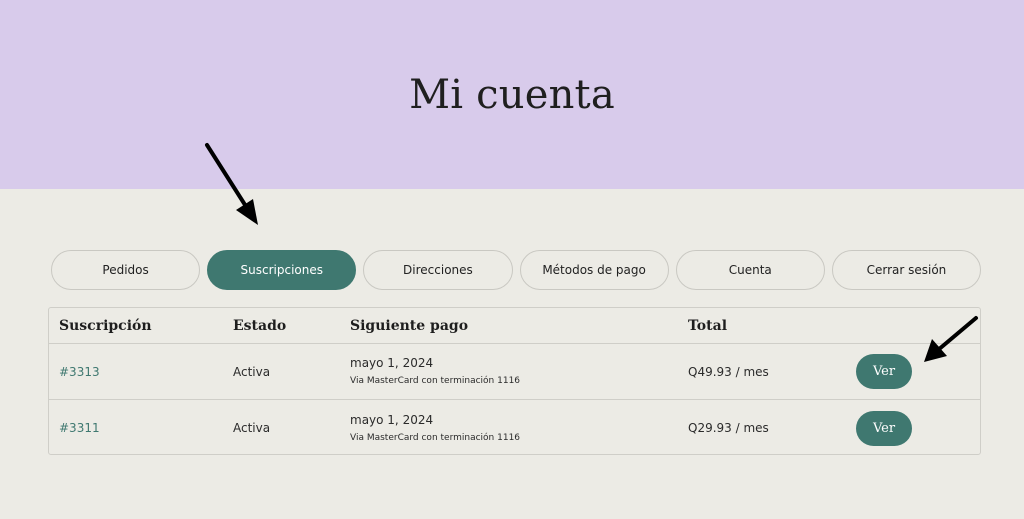  Describe the element at coordinates (594, 270) in the screenshot. I see `tab-metodos-de-pago: Métodos de pago` at that location.